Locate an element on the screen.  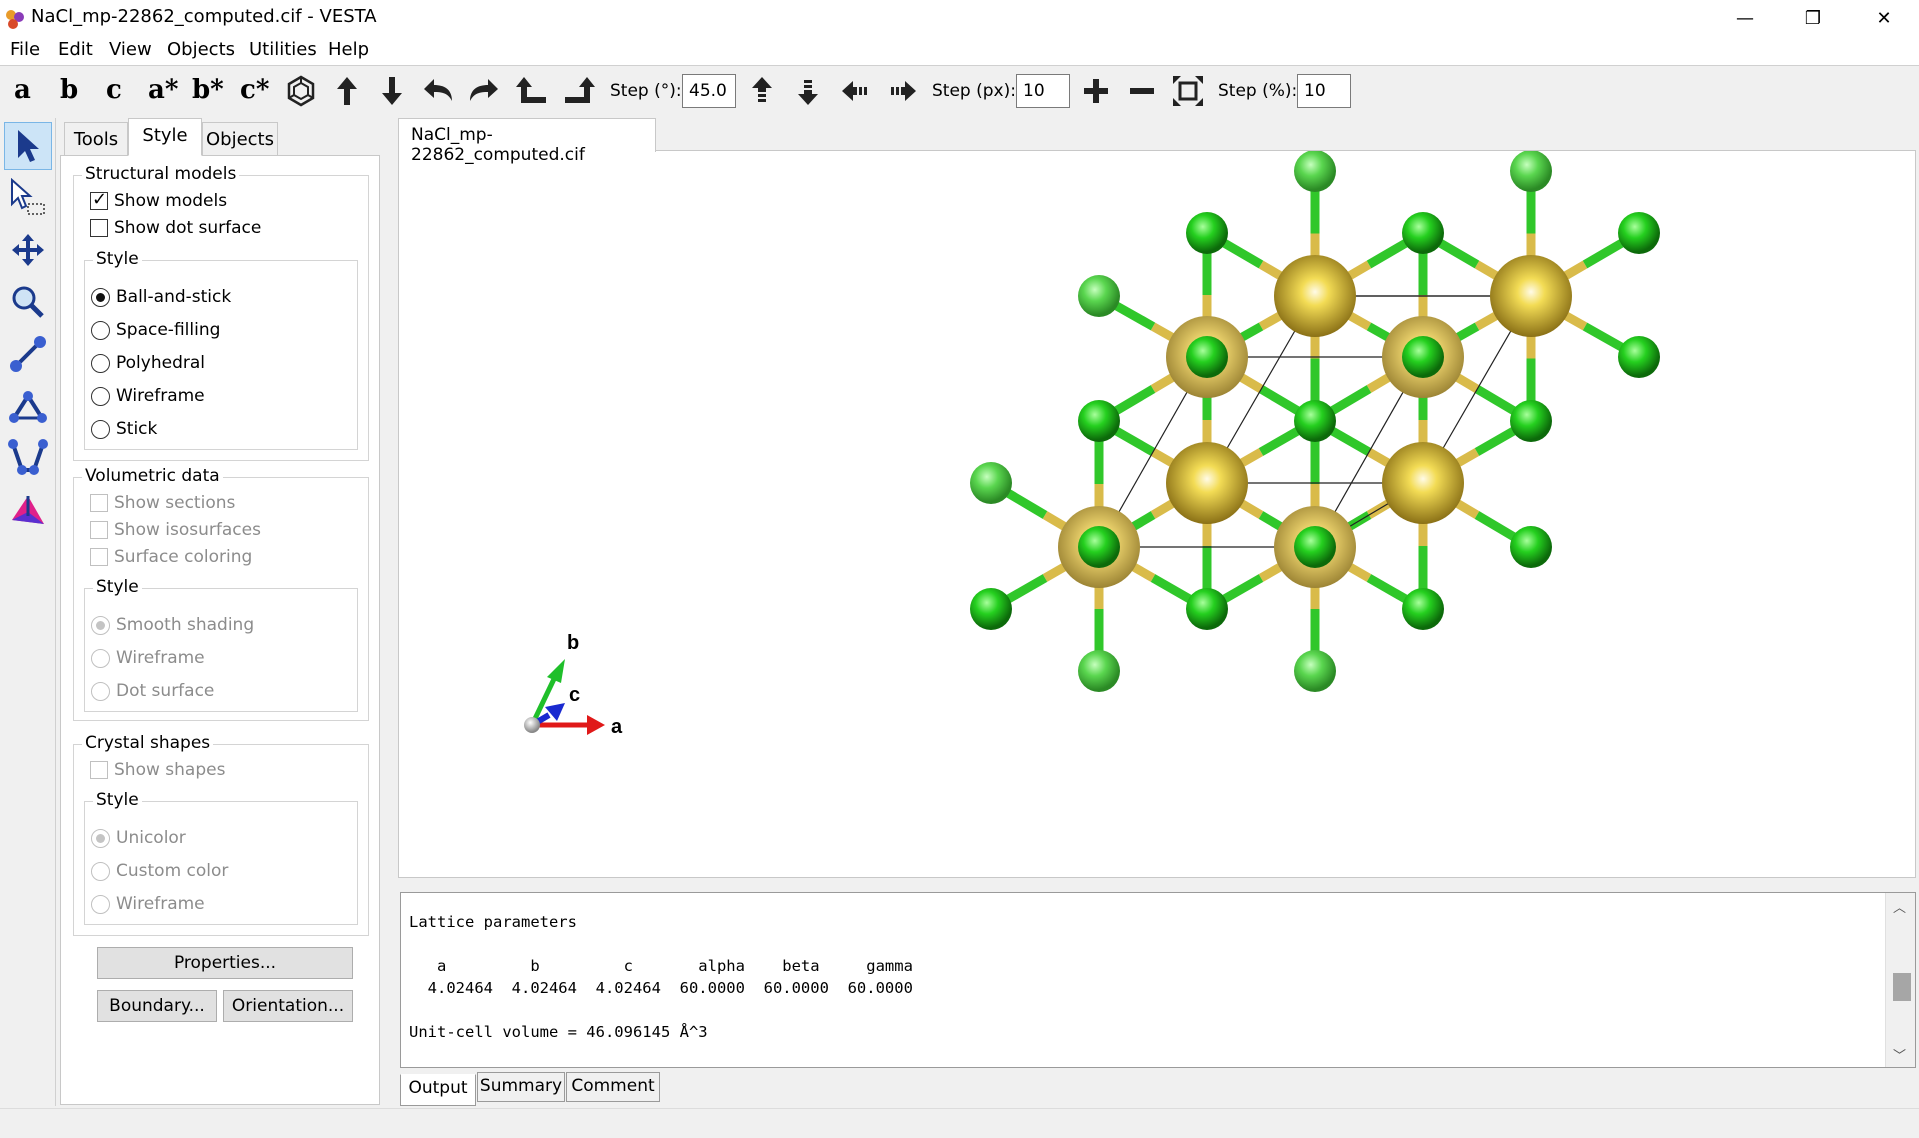
menu-help: Help is located at coordinates (348, 49).